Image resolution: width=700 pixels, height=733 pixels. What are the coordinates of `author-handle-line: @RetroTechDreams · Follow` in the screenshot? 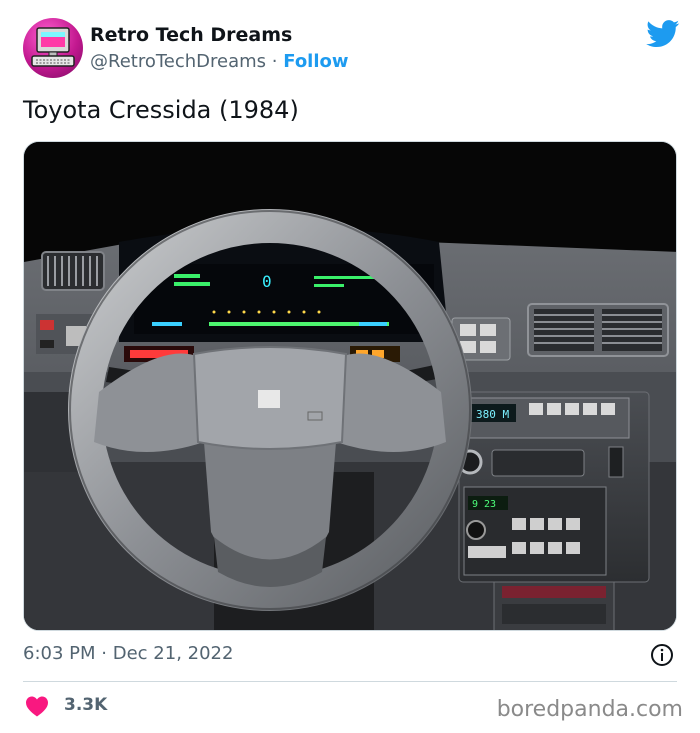 It's located at (219, 61).